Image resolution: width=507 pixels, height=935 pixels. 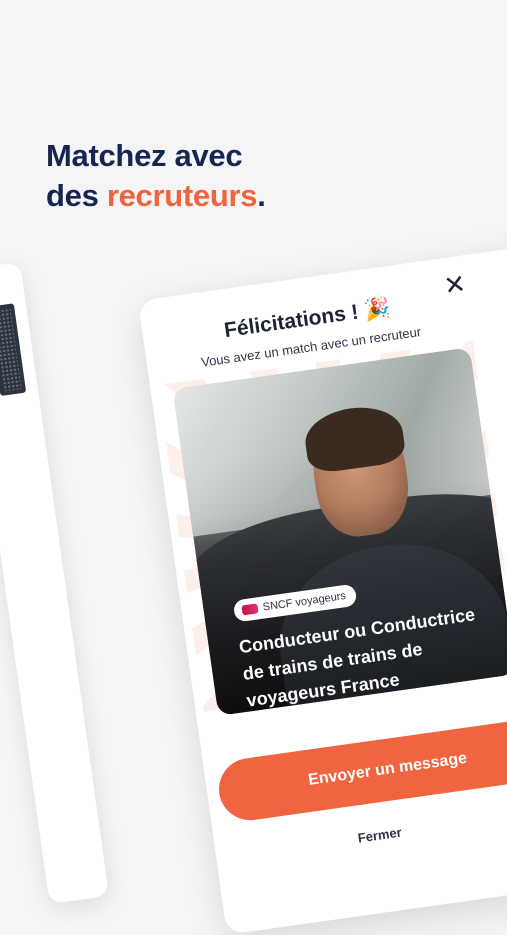 I want to click on previous-card-preview, so click(x=55, y=583).